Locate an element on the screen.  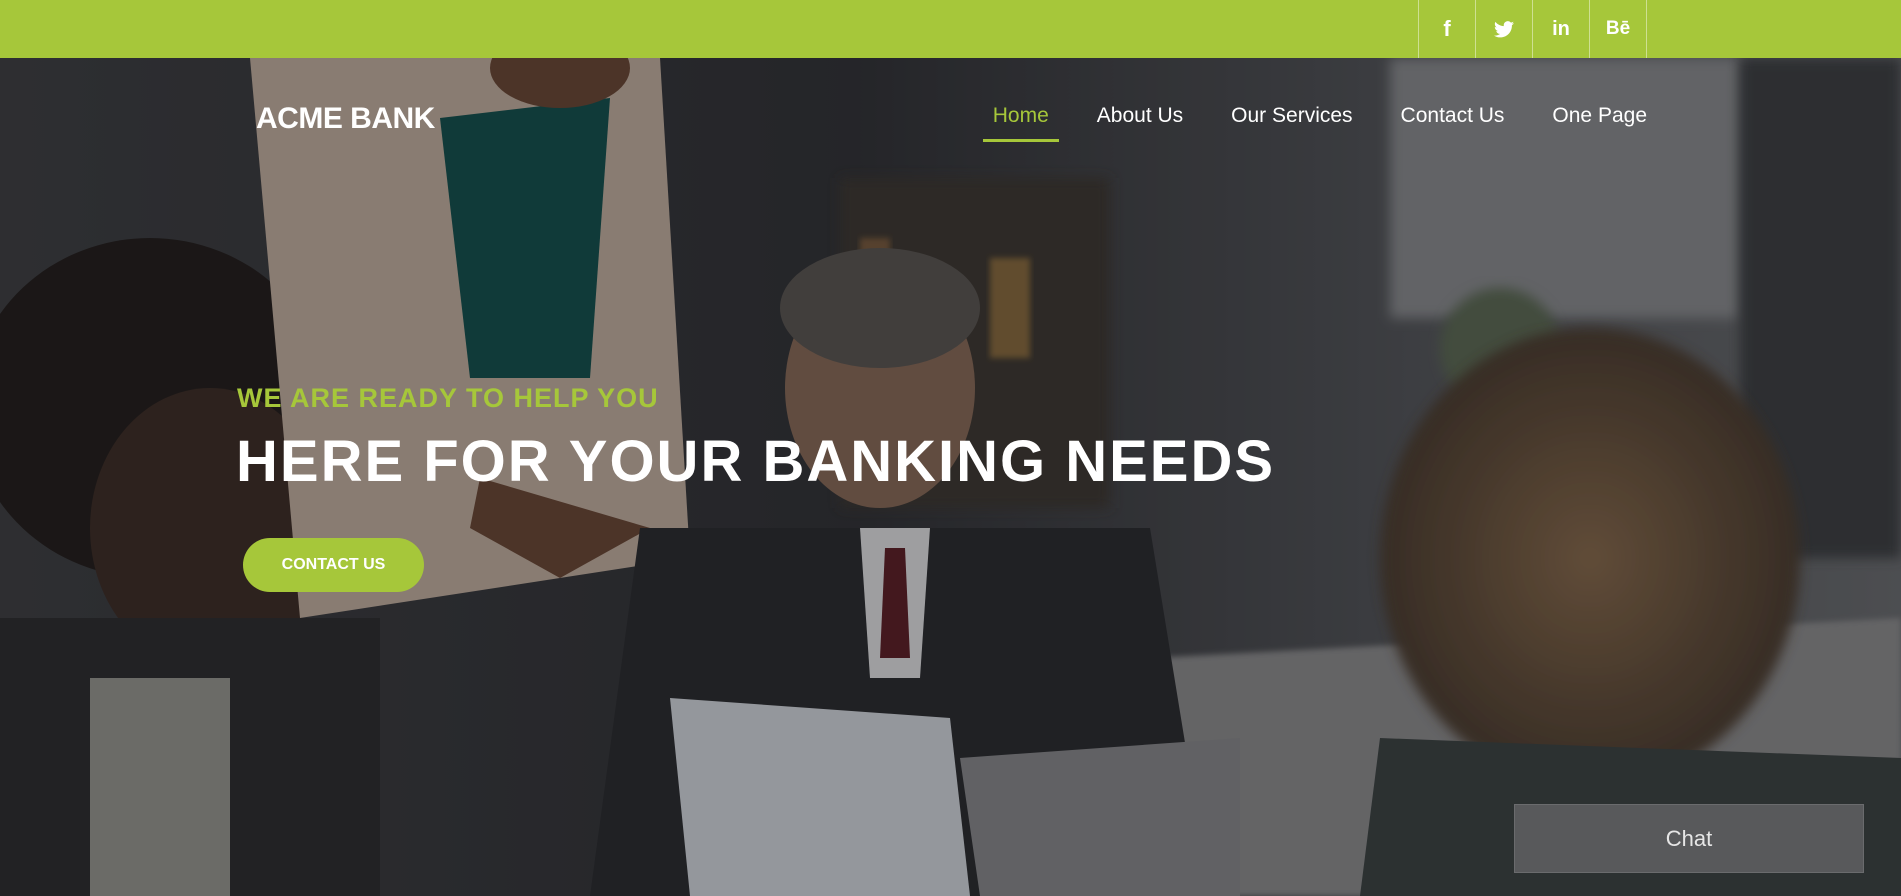
twitter-icon is located at coordinates (1504, 29).